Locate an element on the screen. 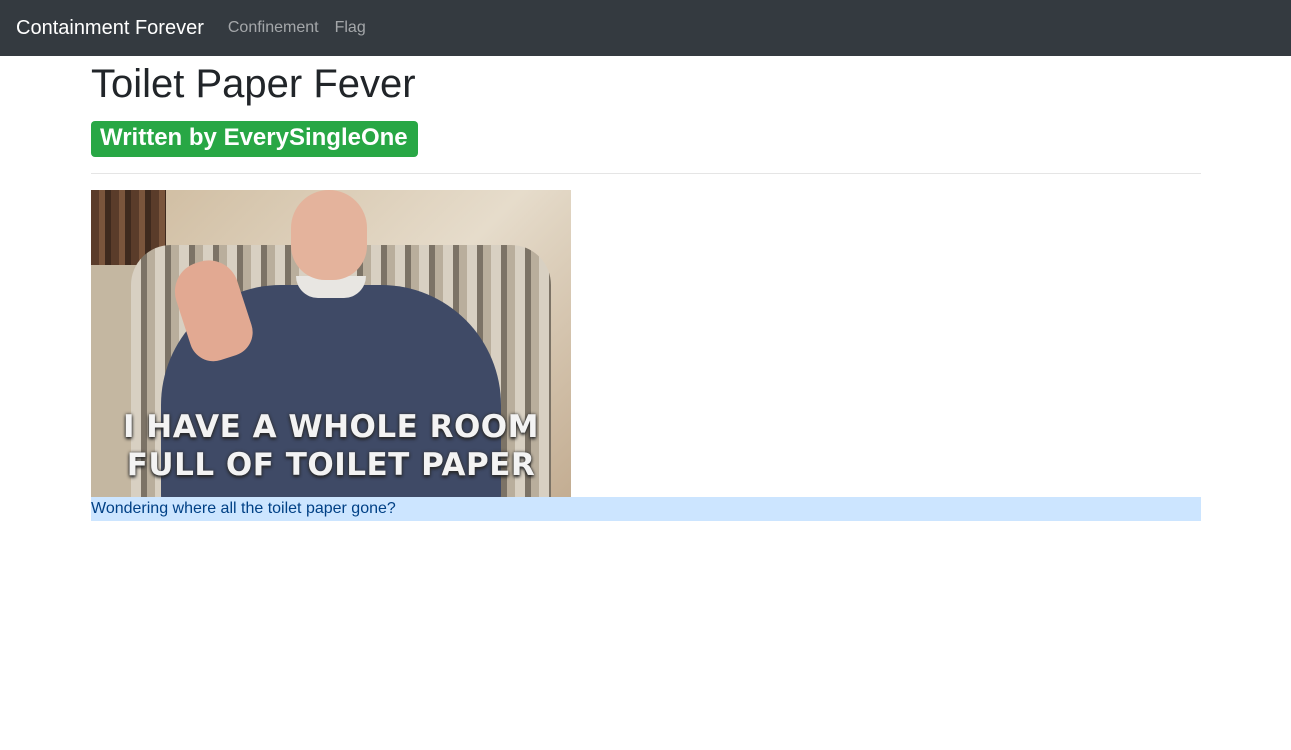  nav-link-flag: Flag is located at coordinates (350, 28).